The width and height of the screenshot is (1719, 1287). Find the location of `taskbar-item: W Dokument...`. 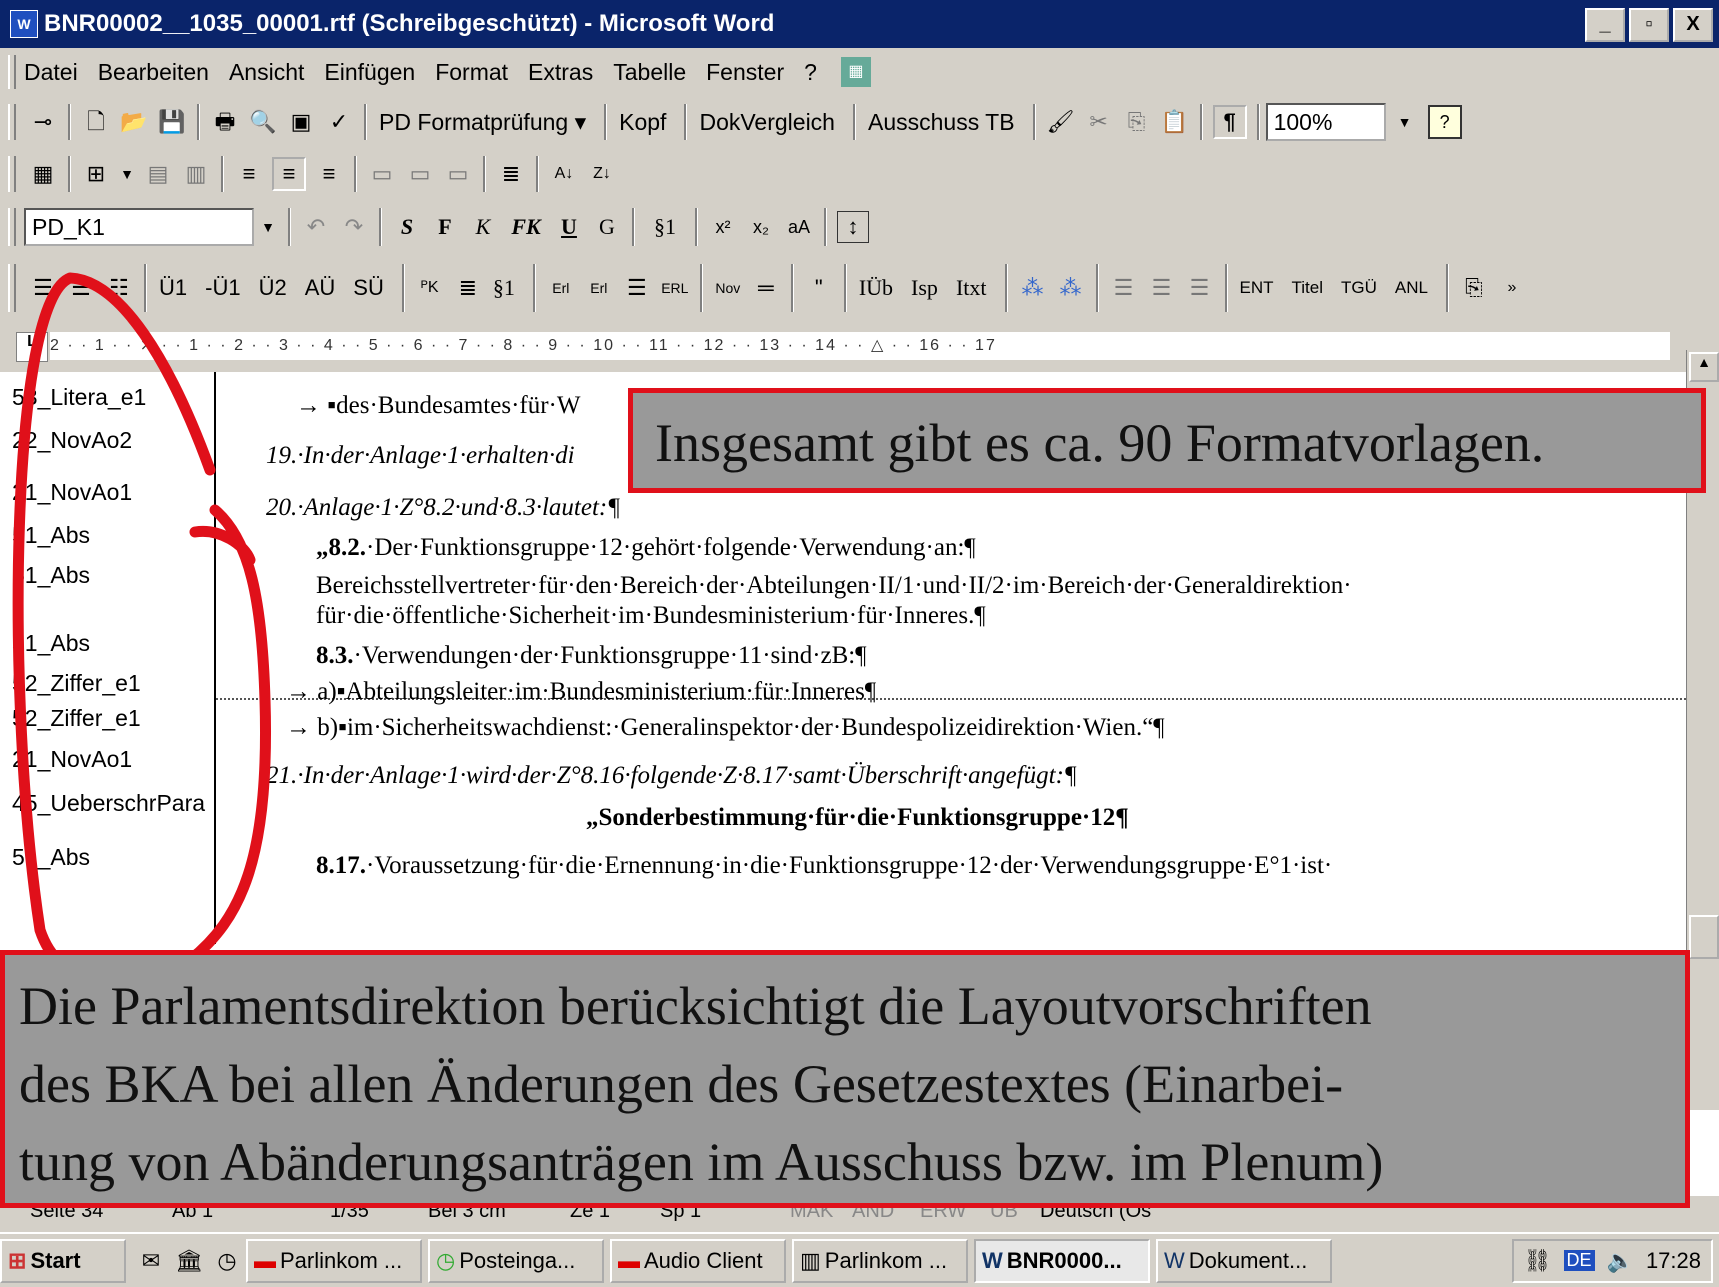

taskbar-item: W Dokument... is located at coordinates (1244, 1260).